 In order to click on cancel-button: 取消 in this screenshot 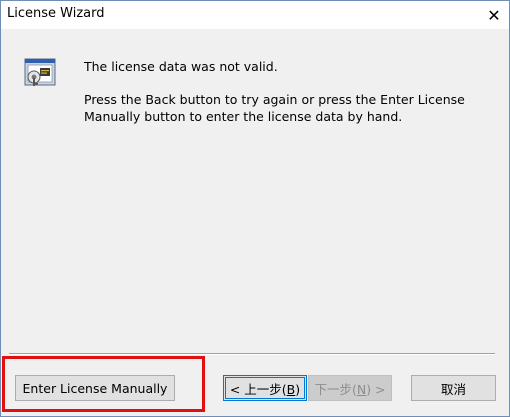, I will do `click(453, 388)`.